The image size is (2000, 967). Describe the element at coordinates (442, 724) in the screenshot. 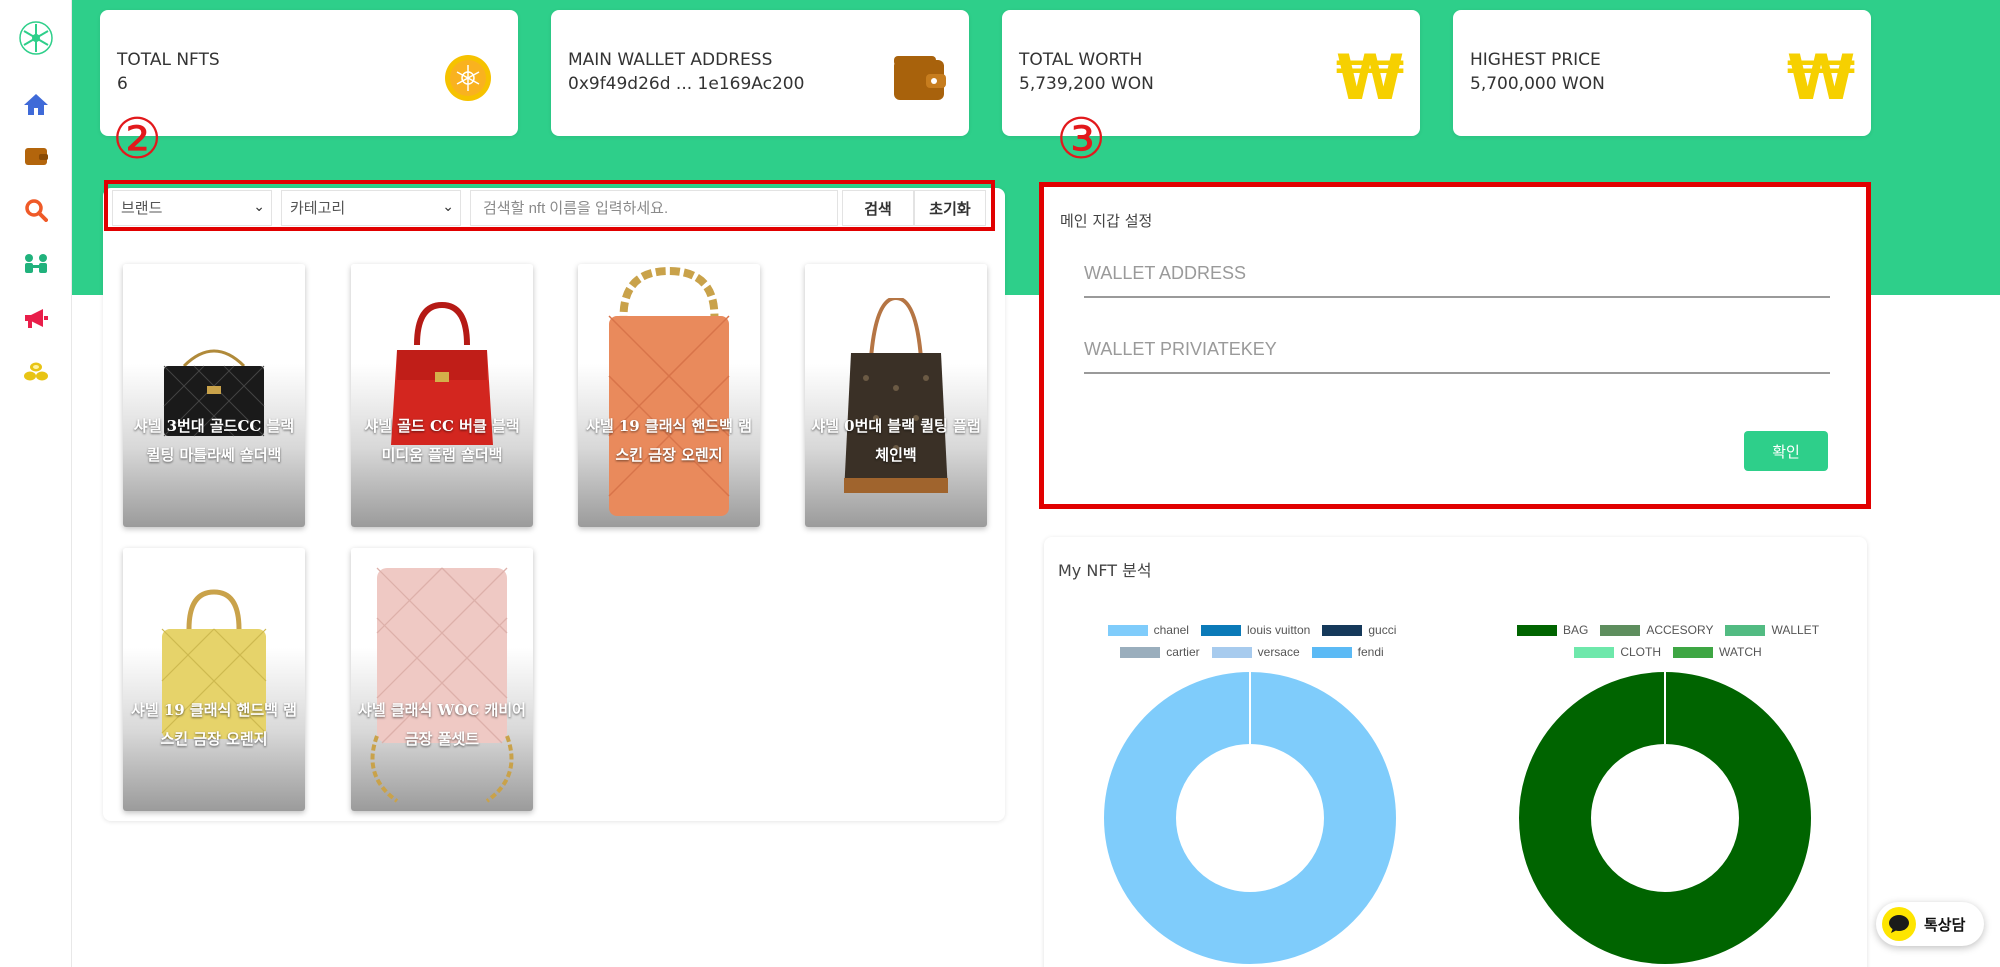

I see `nft-name: 샤넬 클래식 WOC 캐비어 금장 풀셋트` at that location.